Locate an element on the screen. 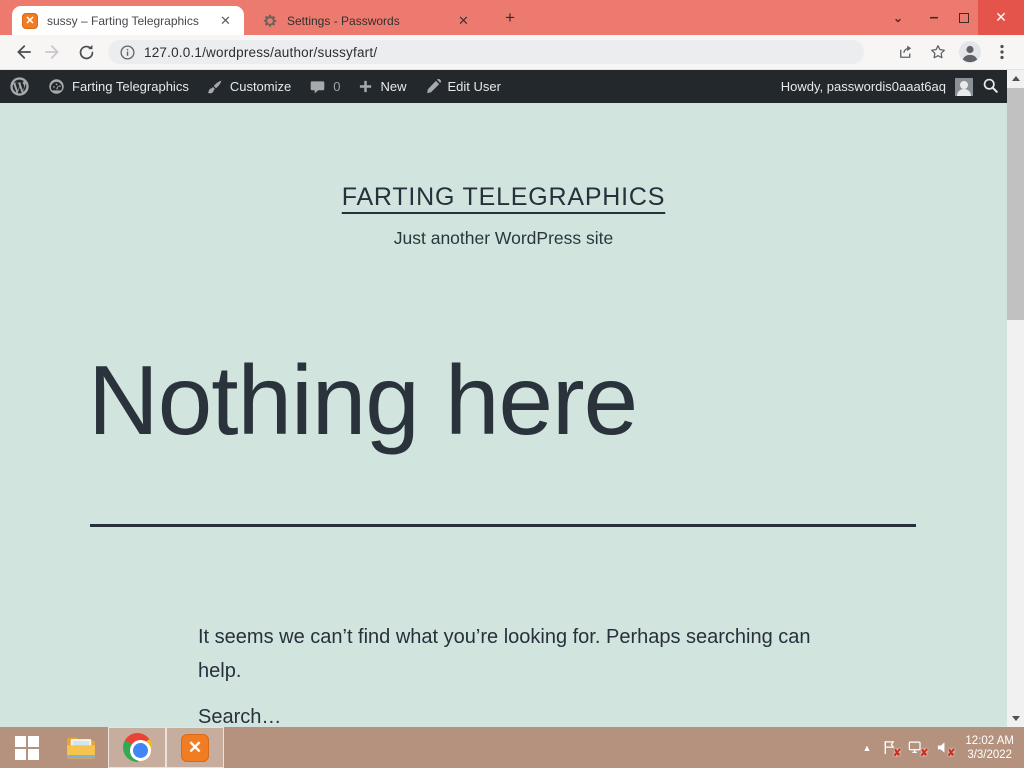  scrollbar-up-arrow is located at coordinates (1015, 78).